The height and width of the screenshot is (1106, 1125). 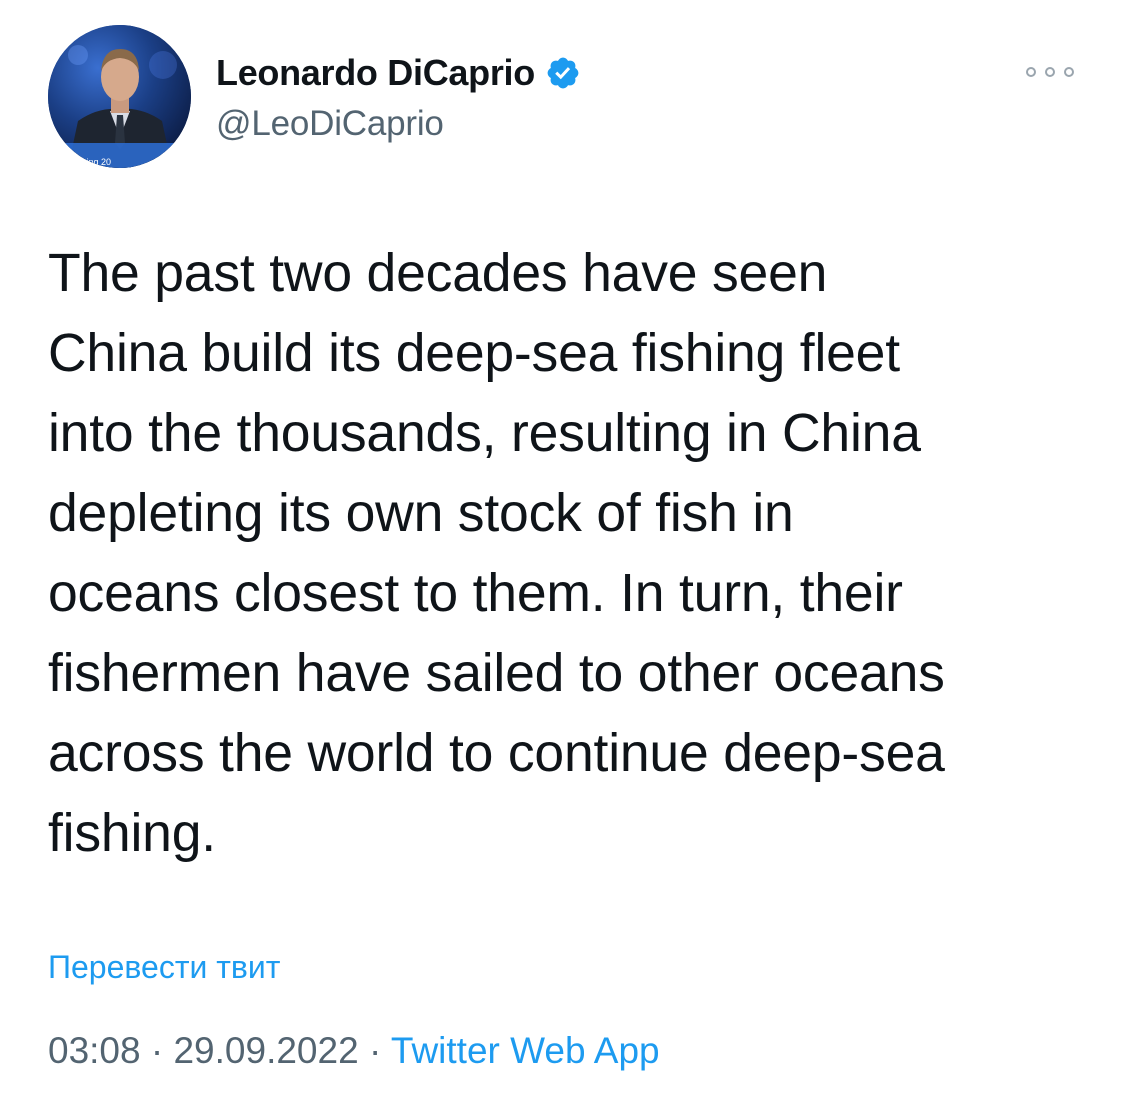 I want to click on tweet-date: 29.09.2022, so click(x=265, y=1050).